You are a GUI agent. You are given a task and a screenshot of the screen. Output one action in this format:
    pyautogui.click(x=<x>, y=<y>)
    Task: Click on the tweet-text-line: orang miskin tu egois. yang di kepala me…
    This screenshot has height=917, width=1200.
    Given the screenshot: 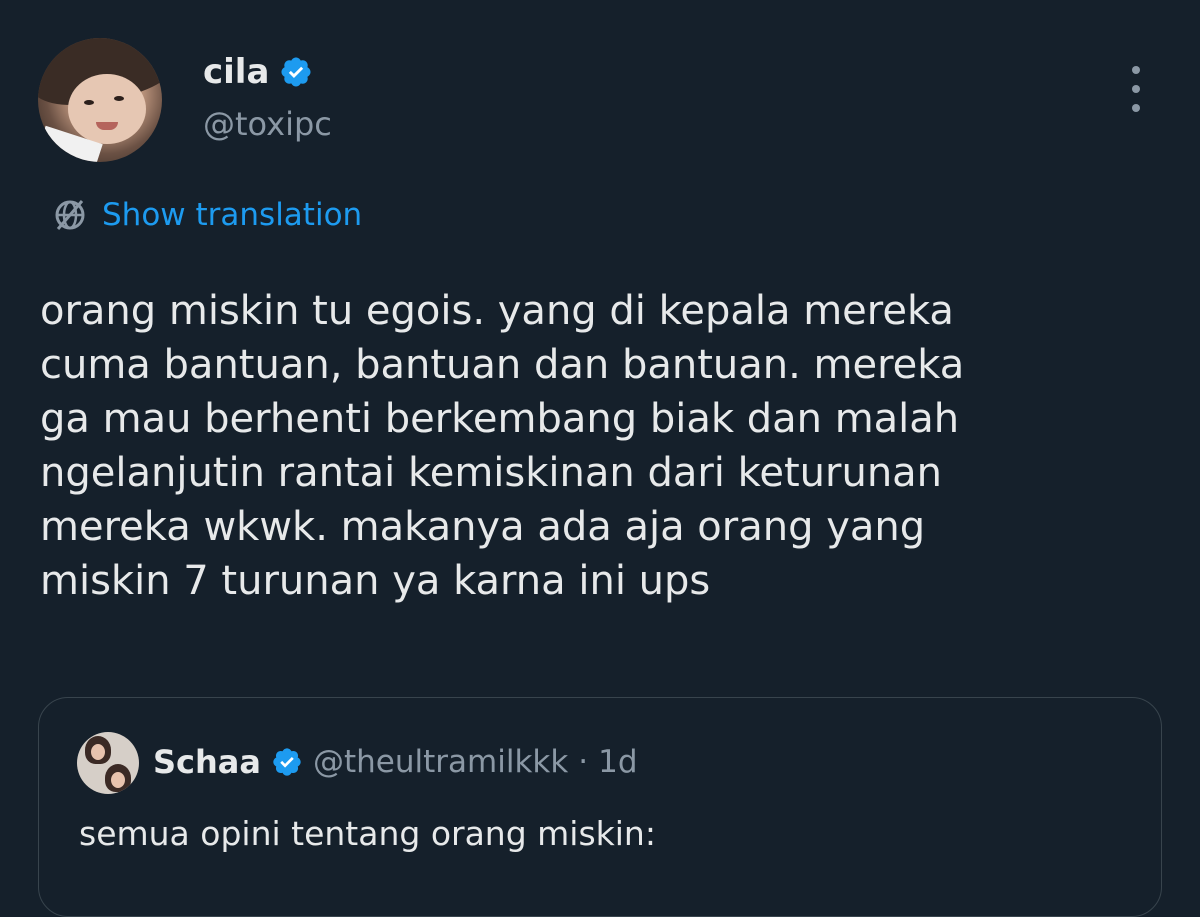 What is the action you would take?
    pyautogui.click(x=497, y=311)
    